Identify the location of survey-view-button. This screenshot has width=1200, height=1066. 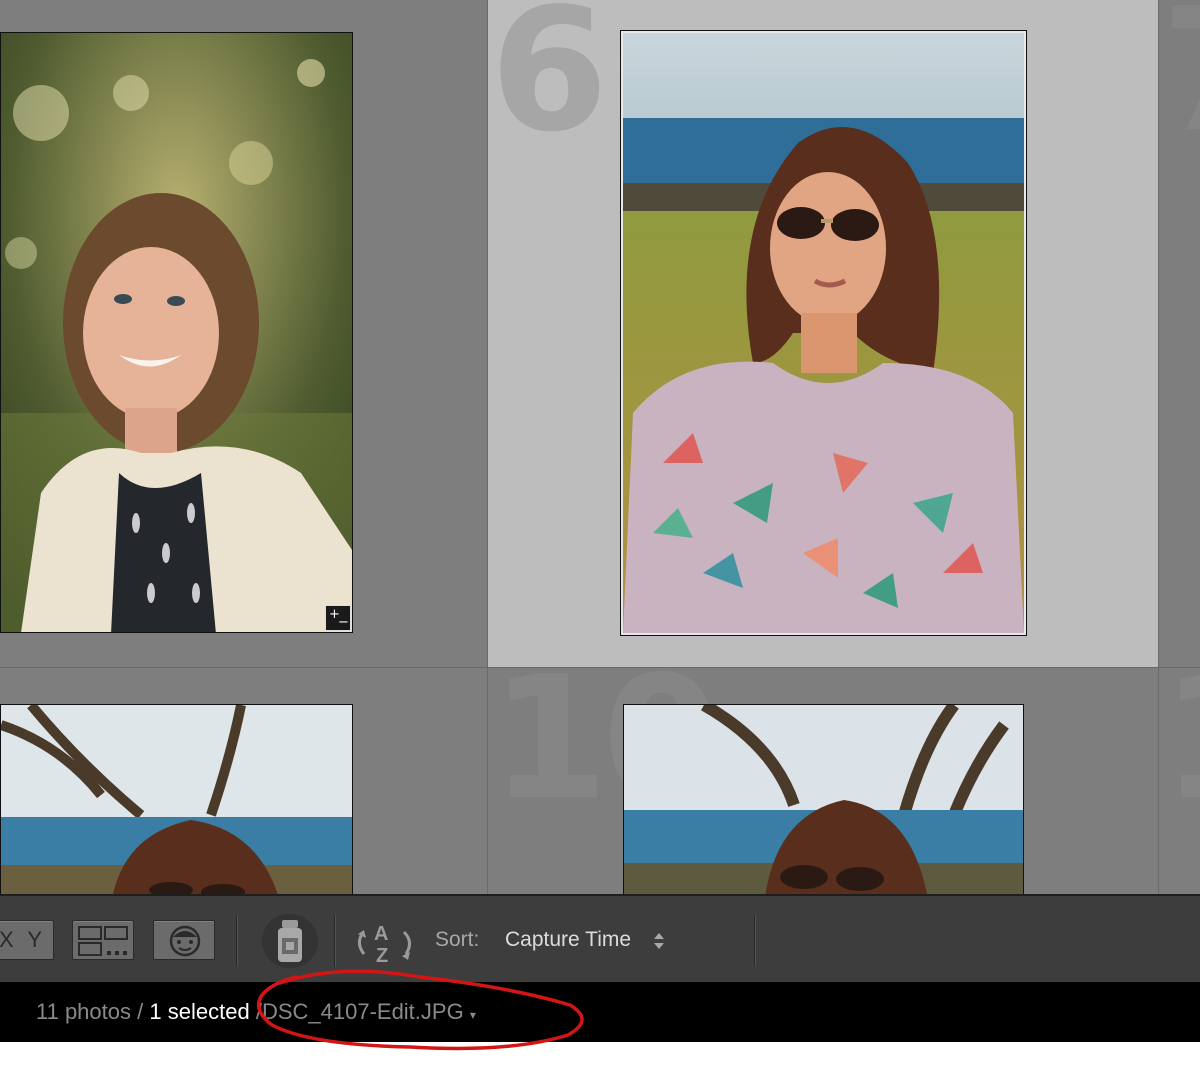
(103, 940).